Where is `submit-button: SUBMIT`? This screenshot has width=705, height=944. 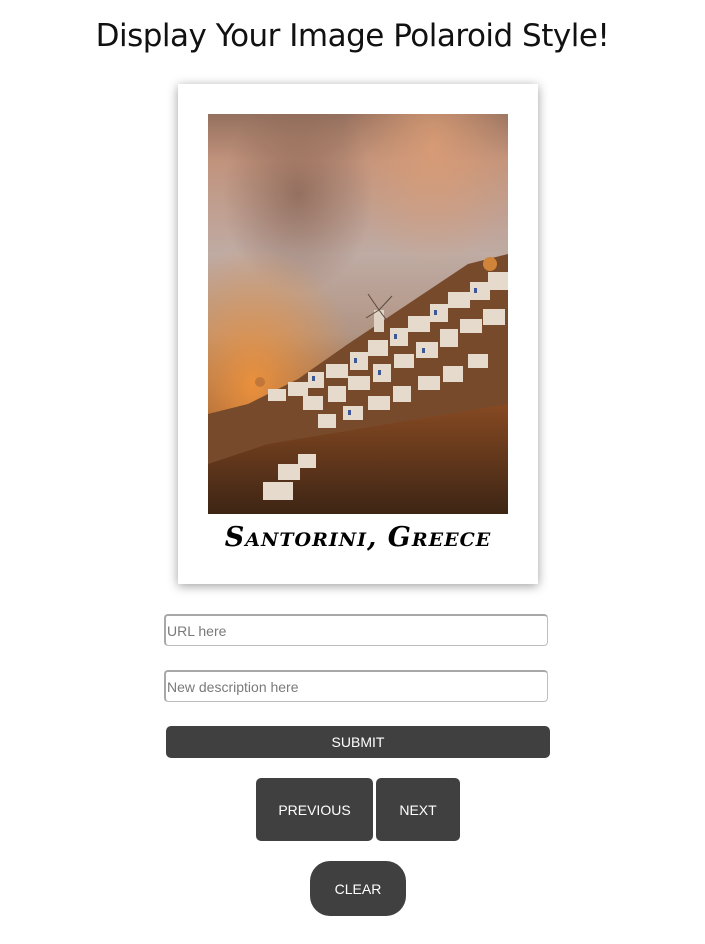
submit-button: SUBMIT is located at coordinates (358, 742).